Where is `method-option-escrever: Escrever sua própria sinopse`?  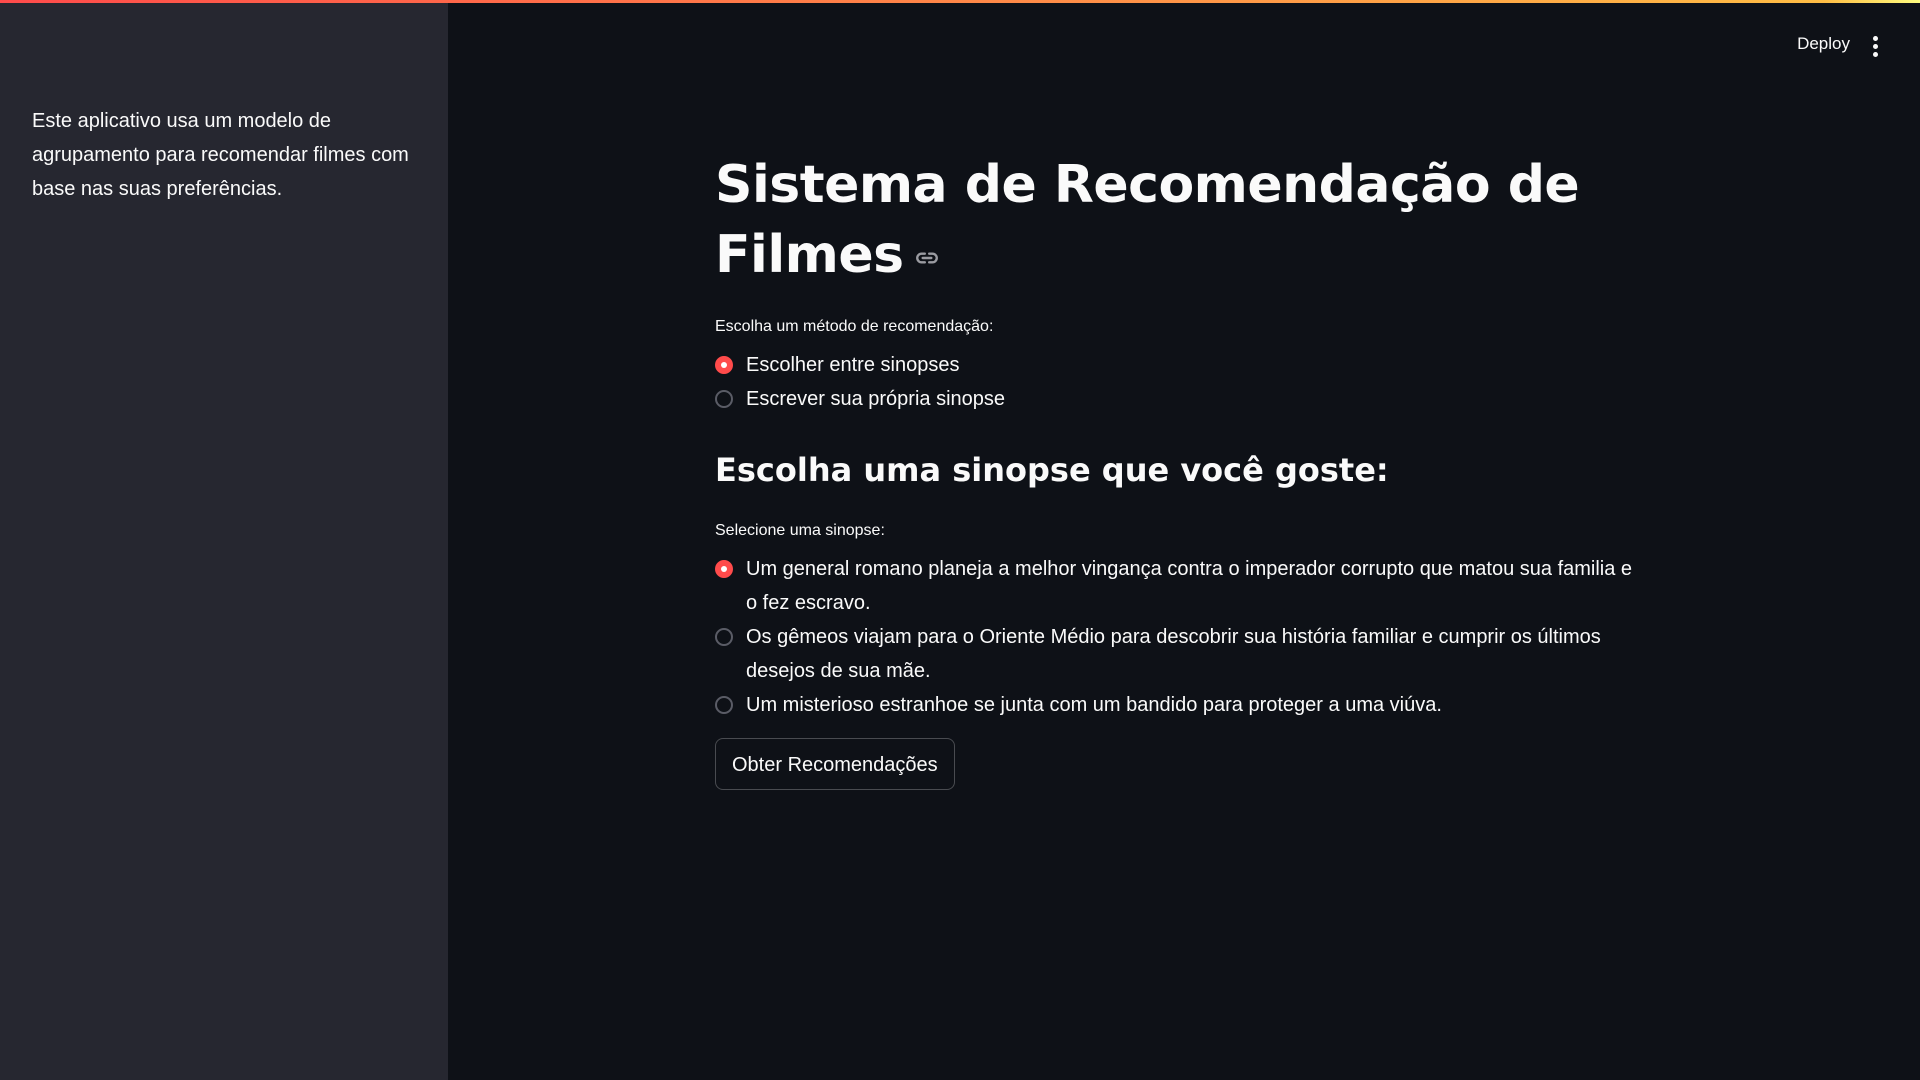 method-option-escrever: Escrever sua própria sinopse is located at coordinates (1175, 399).